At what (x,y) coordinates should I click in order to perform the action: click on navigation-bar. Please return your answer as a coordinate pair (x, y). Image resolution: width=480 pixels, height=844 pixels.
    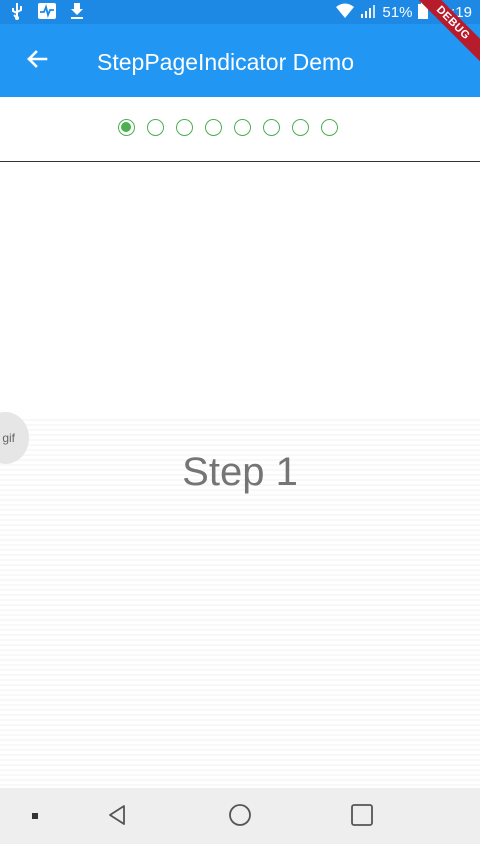
    Looking at the image, I should click on (240, 816).